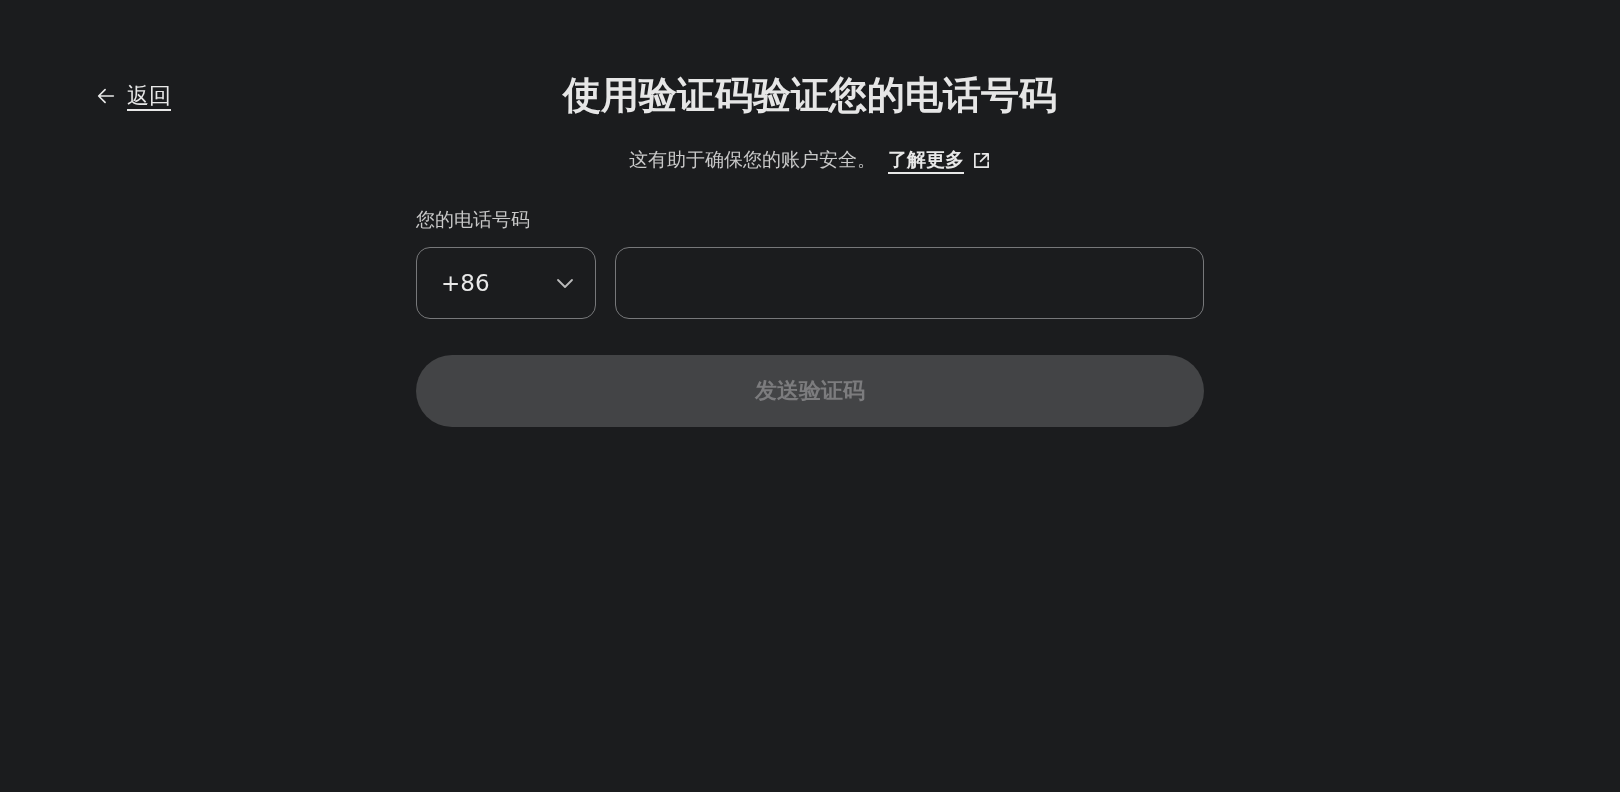  Describe the element at coordinates (133, 95) in the screenshot. I see `back-link: 返回` at that location.